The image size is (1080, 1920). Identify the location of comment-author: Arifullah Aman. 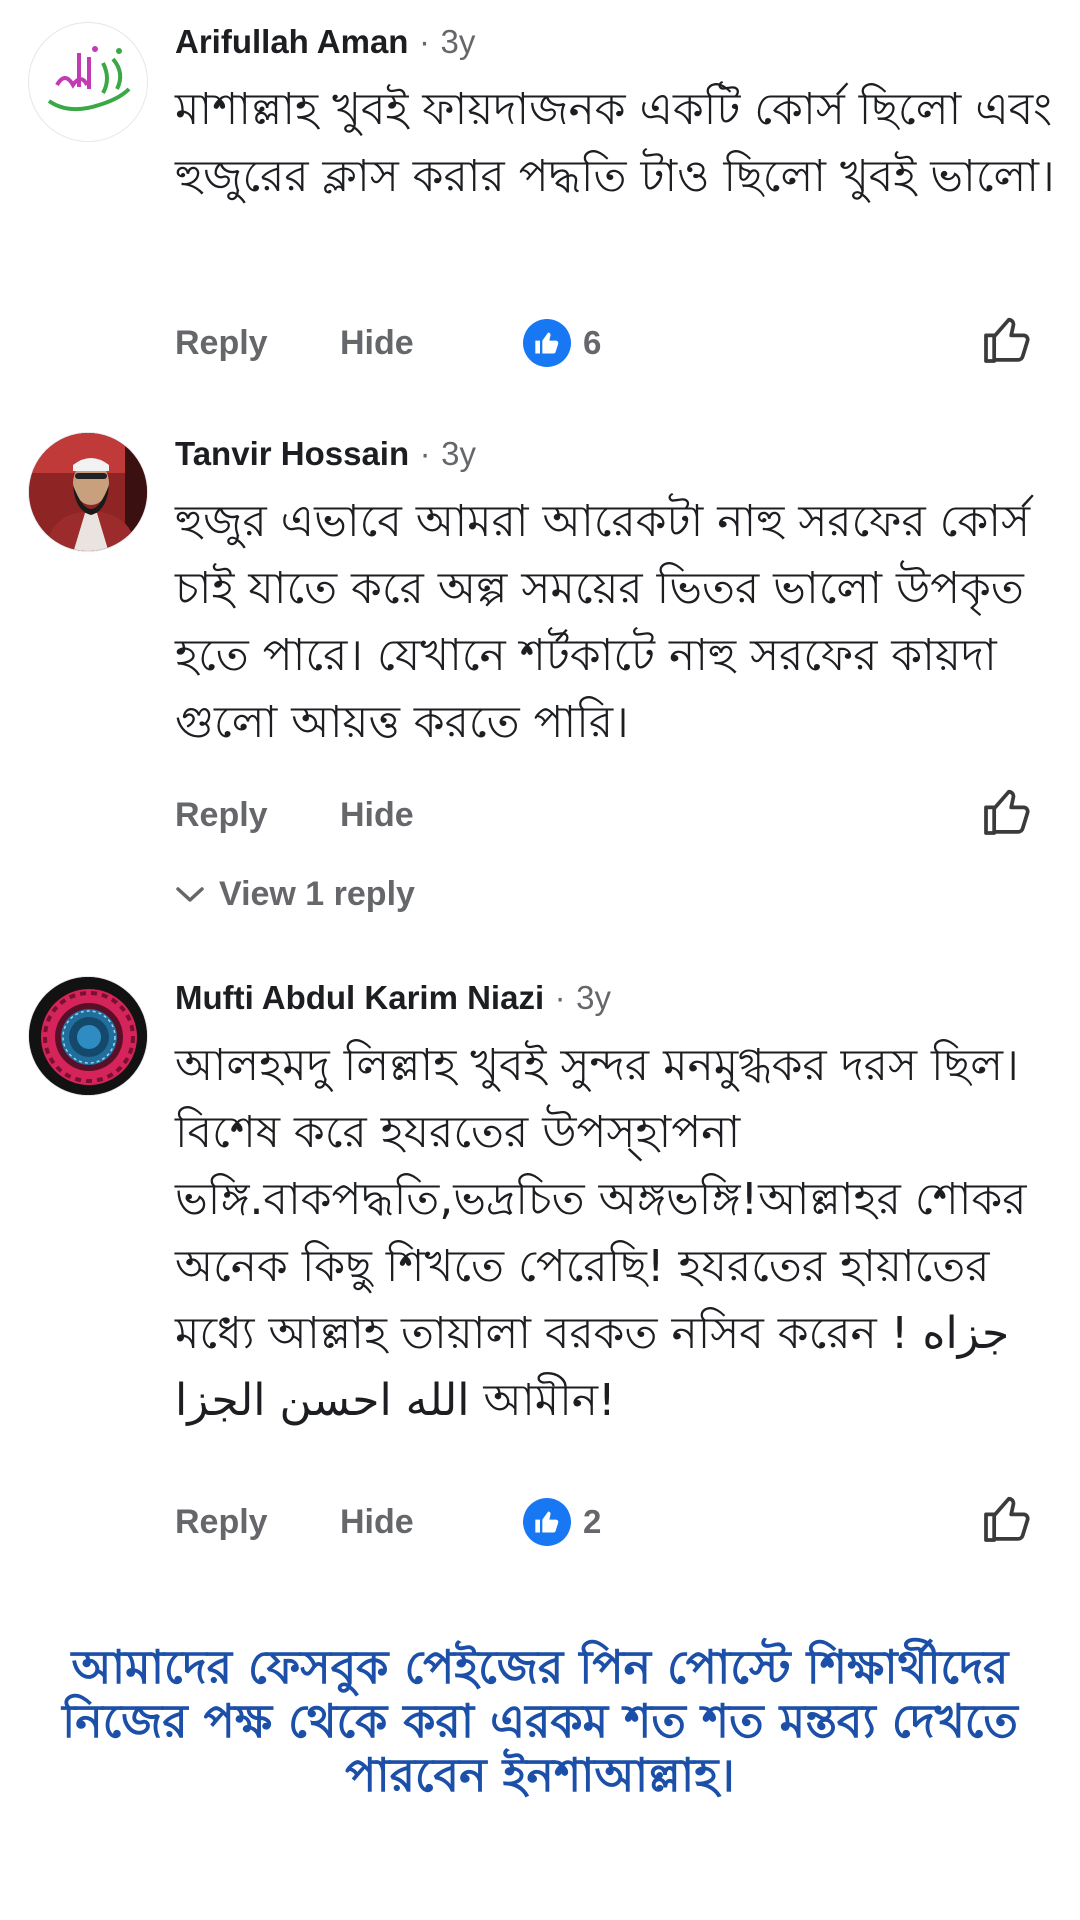
(291, 41).